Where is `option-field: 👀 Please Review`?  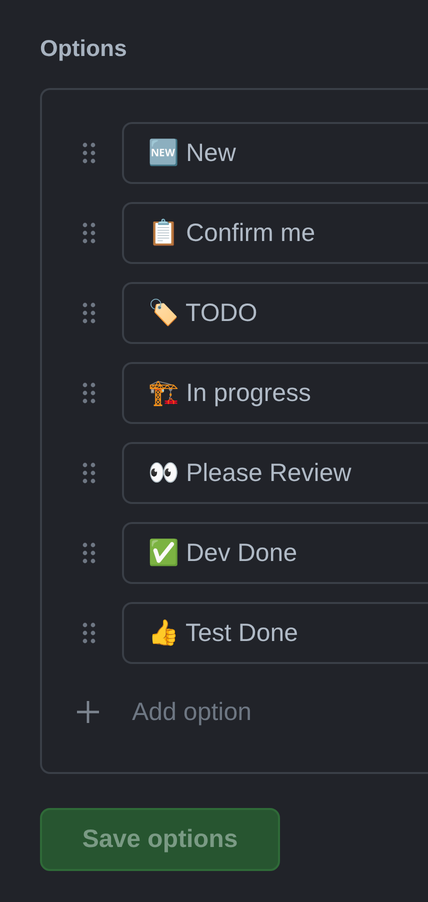
option-field: 👀 Please Review is located at coordinates (275, 473).